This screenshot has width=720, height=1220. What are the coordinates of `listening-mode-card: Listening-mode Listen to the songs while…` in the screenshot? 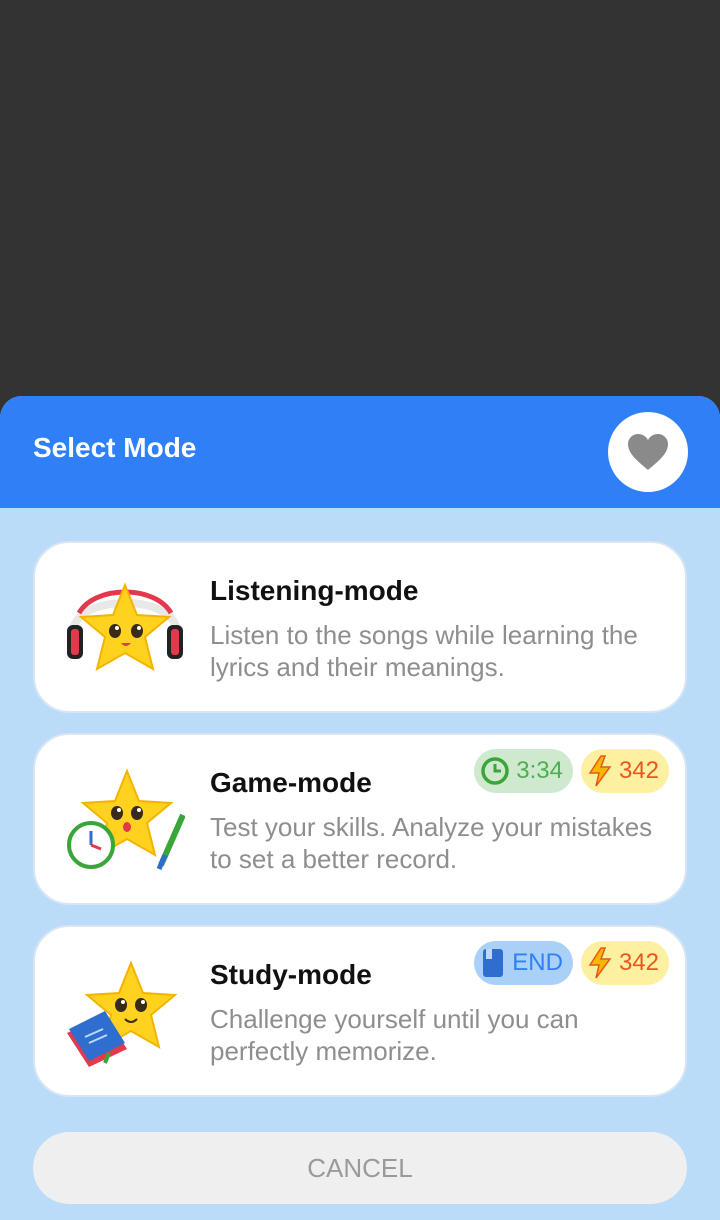 It's located at (360, 627).